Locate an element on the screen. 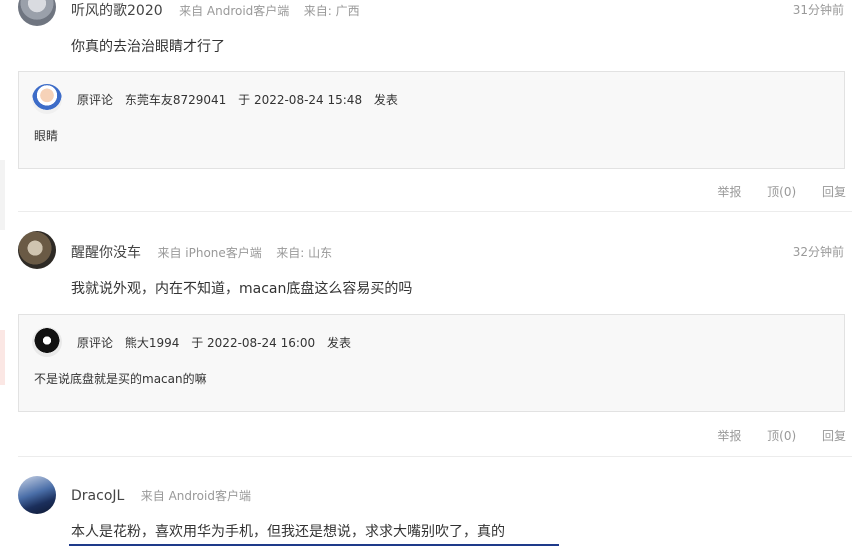 Image resolution: width=852 pixels, height=551 pixels. comment-header: 醒醒你没车 来自 iPhone客户端 来自: 山东 is located at coordinates (206, 252).